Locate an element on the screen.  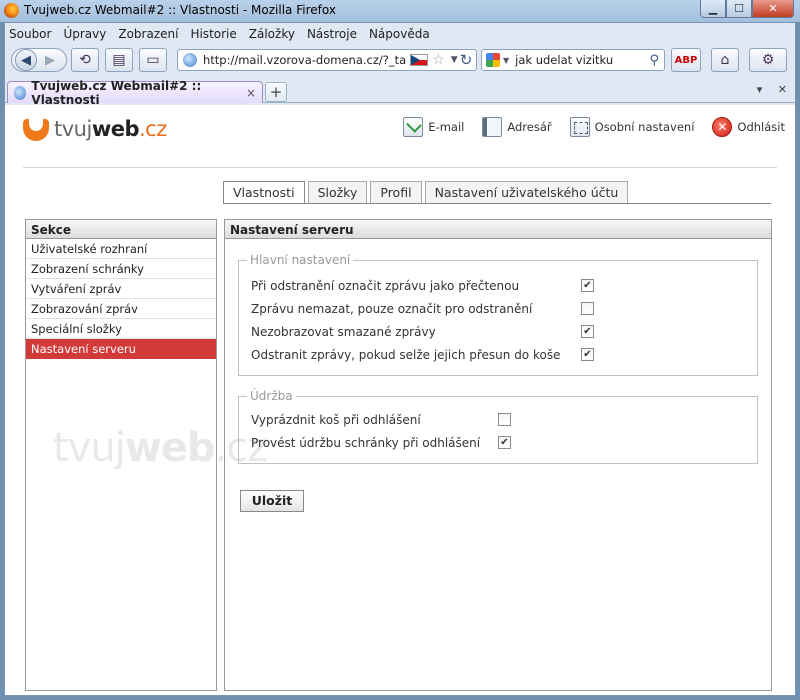
header-divider is located at coordinates (400, 167).